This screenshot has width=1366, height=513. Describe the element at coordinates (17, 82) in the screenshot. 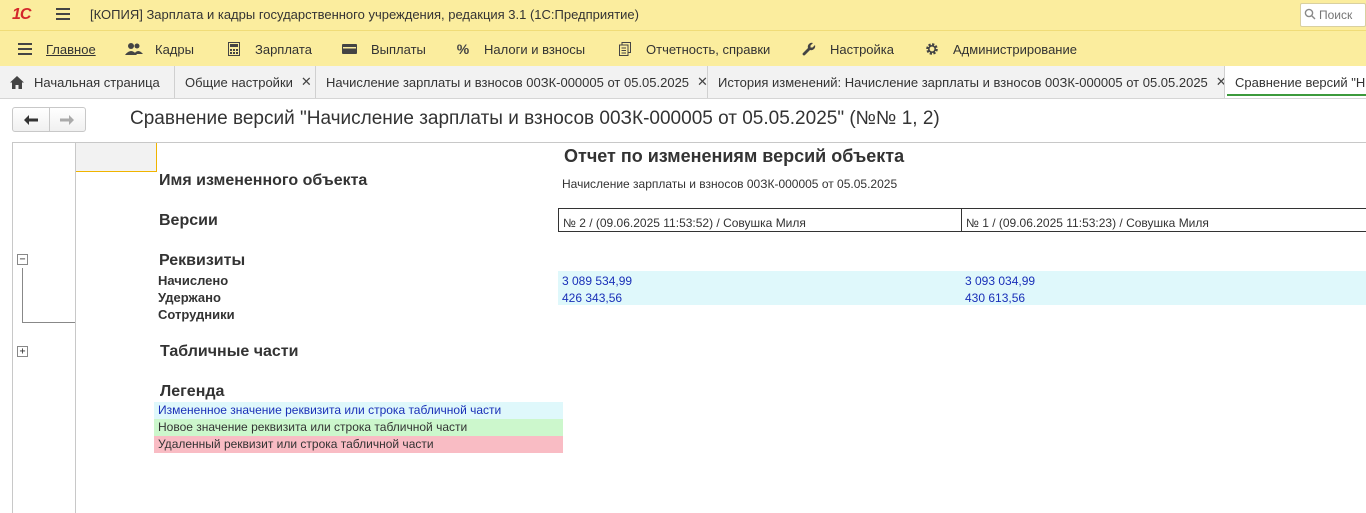

I see `home-icon` at that location.